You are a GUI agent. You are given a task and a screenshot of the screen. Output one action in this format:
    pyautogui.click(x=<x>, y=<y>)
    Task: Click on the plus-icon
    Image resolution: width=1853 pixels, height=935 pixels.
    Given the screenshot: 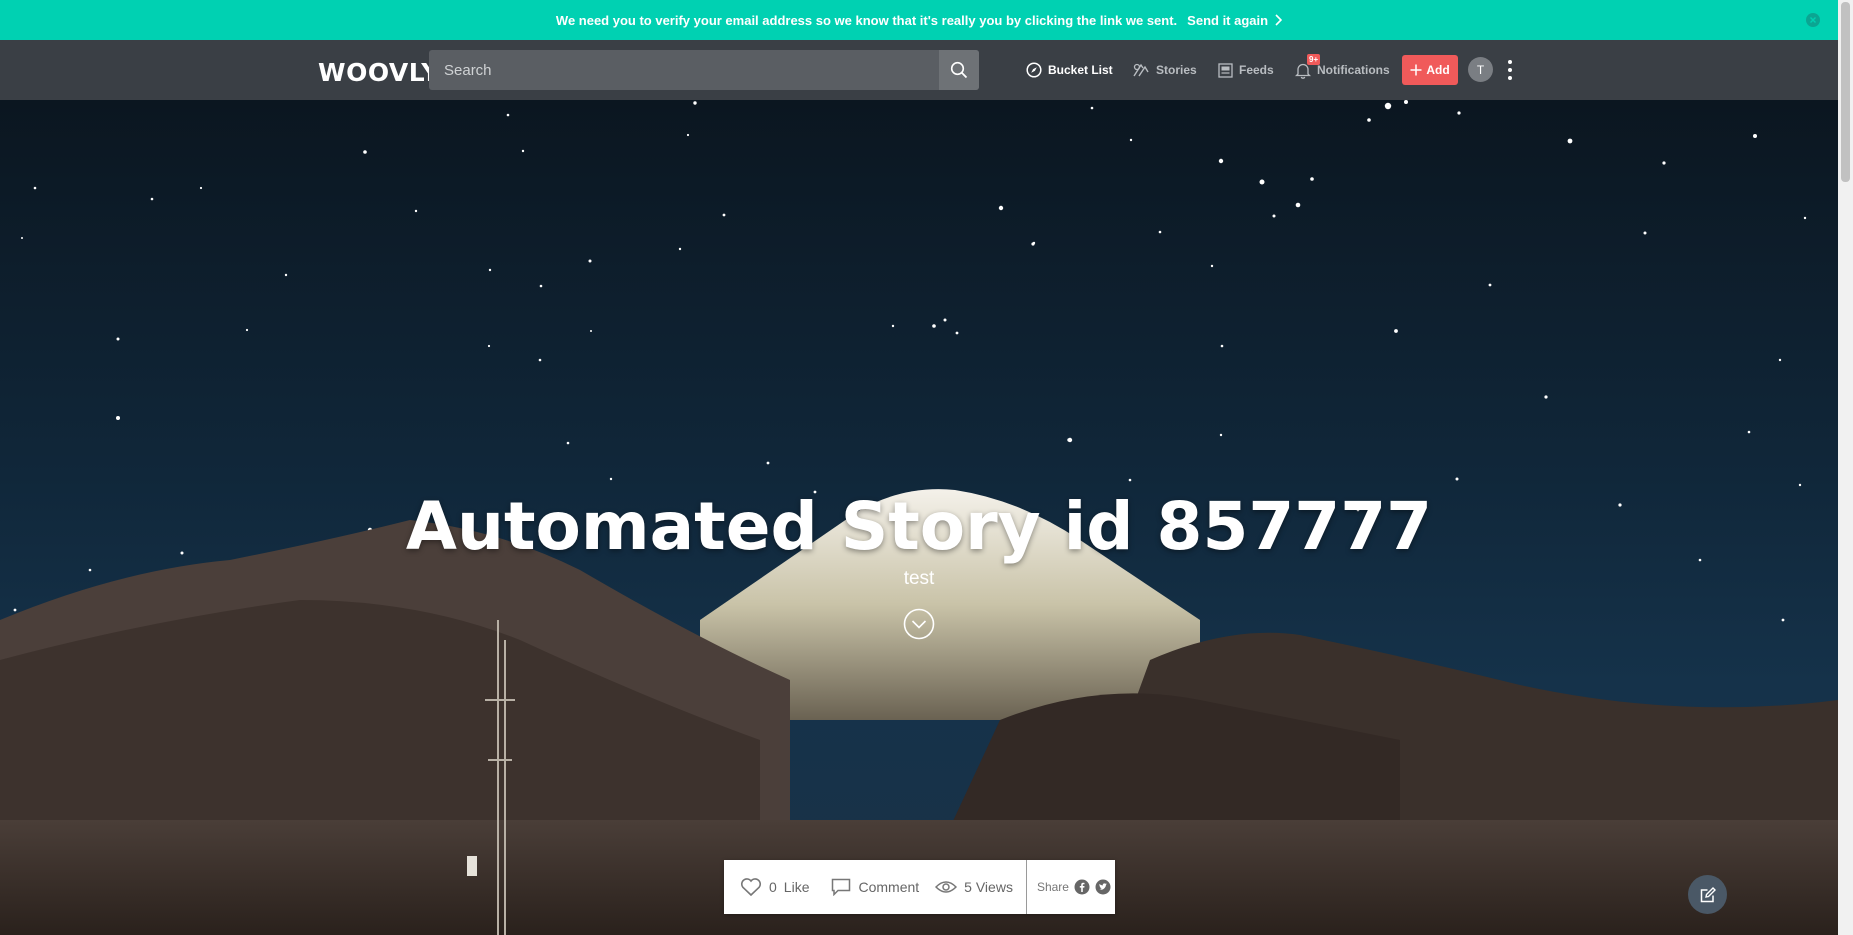 What is the action you would take?
    pyautogui.click(x=1416, y=70)
    